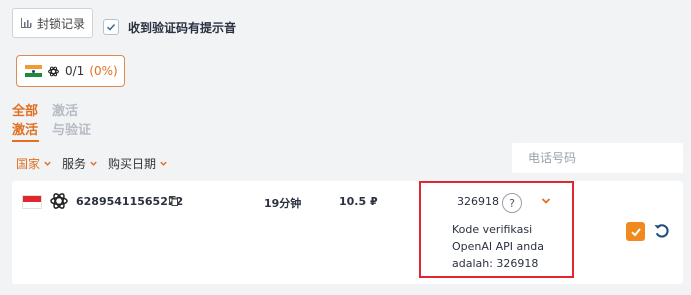 The height and width of the screenshot is (295, 691). Describe the element at coordinates (25, 111) in the screenshot. I see `tab-all-line1: 全部` at that location.